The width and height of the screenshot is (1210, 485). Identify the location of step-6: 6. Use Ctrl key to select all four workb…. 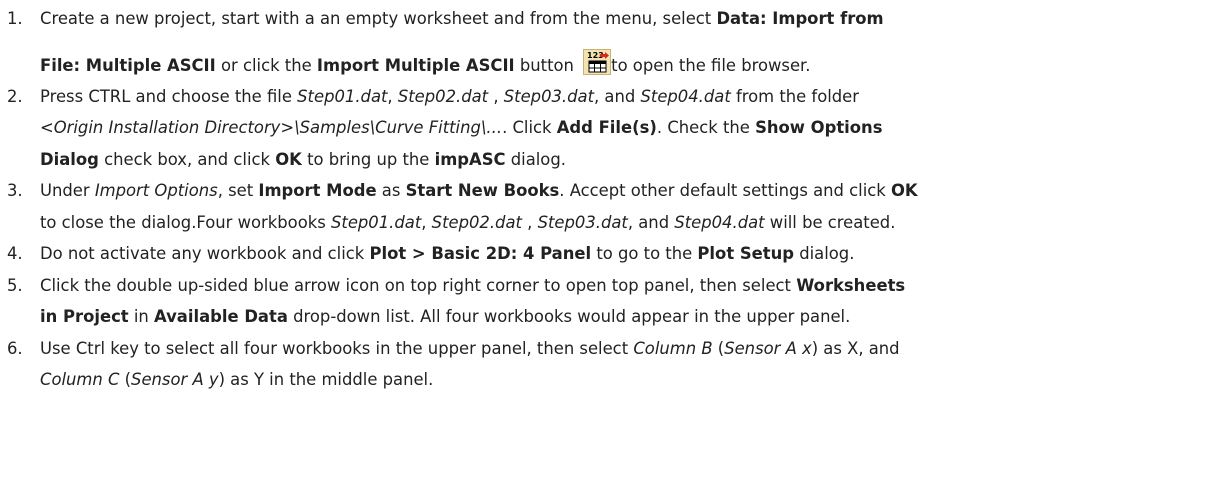
(605, 364).